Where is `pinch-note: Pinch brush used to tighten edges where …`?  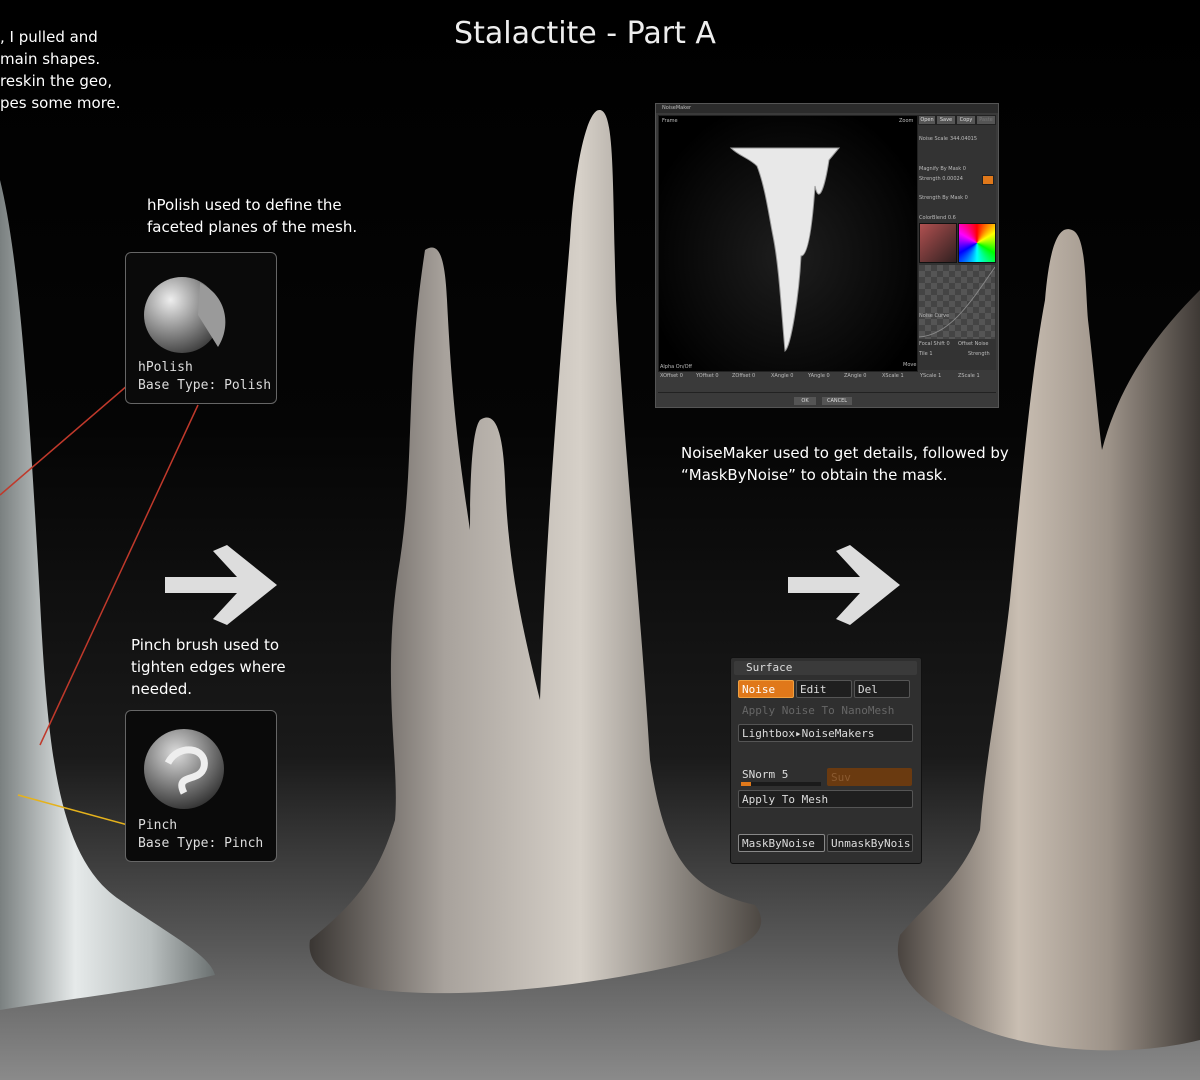 pinch-note: Pinch brush used to tighten edges where … is located at coordinates (208, 667).